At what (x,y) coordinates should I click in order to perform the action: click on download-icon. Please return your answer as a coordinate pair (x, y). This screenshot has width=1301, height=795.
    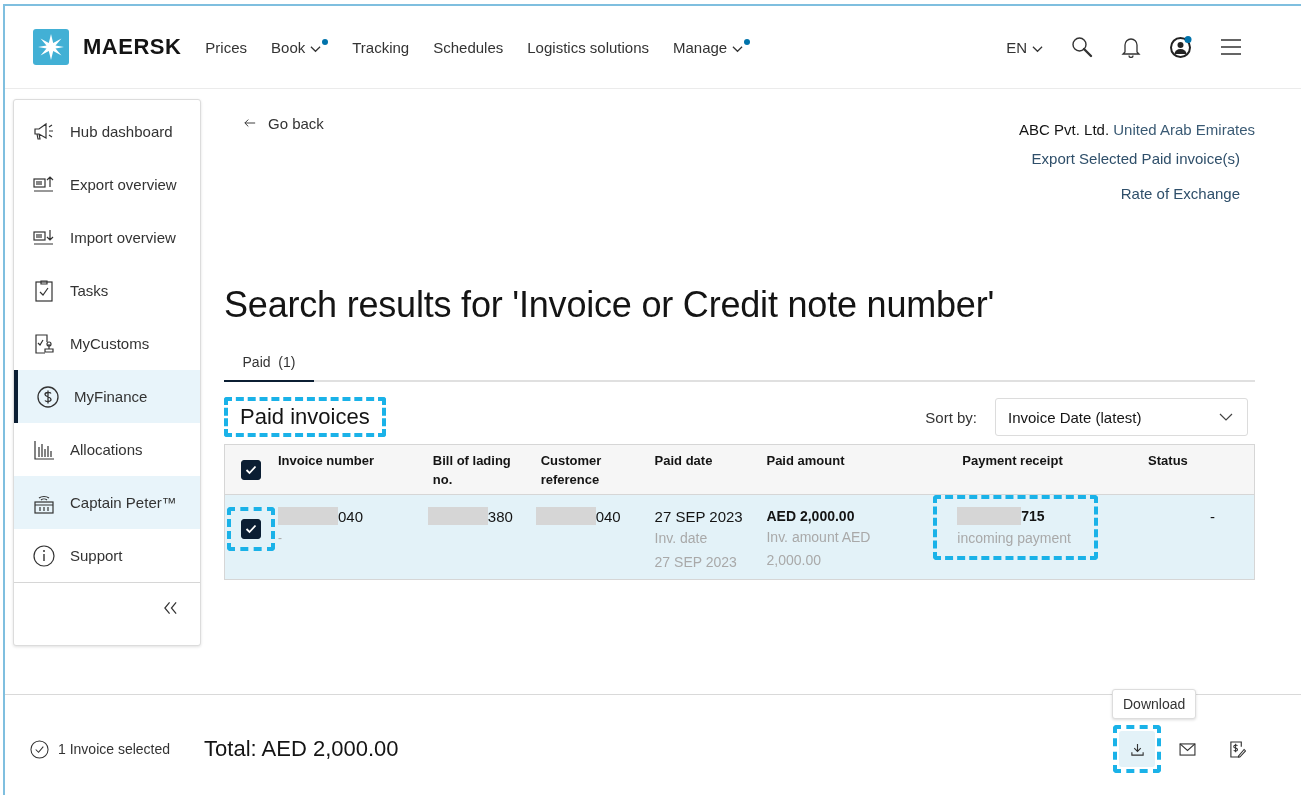
    Looking at the image, I should click on (1137, 749).